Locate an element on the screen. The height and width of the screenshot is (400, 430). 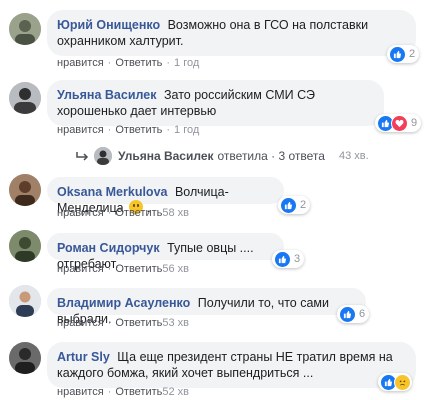
reactions-summary: 3 is located at coordinates (288, 259).